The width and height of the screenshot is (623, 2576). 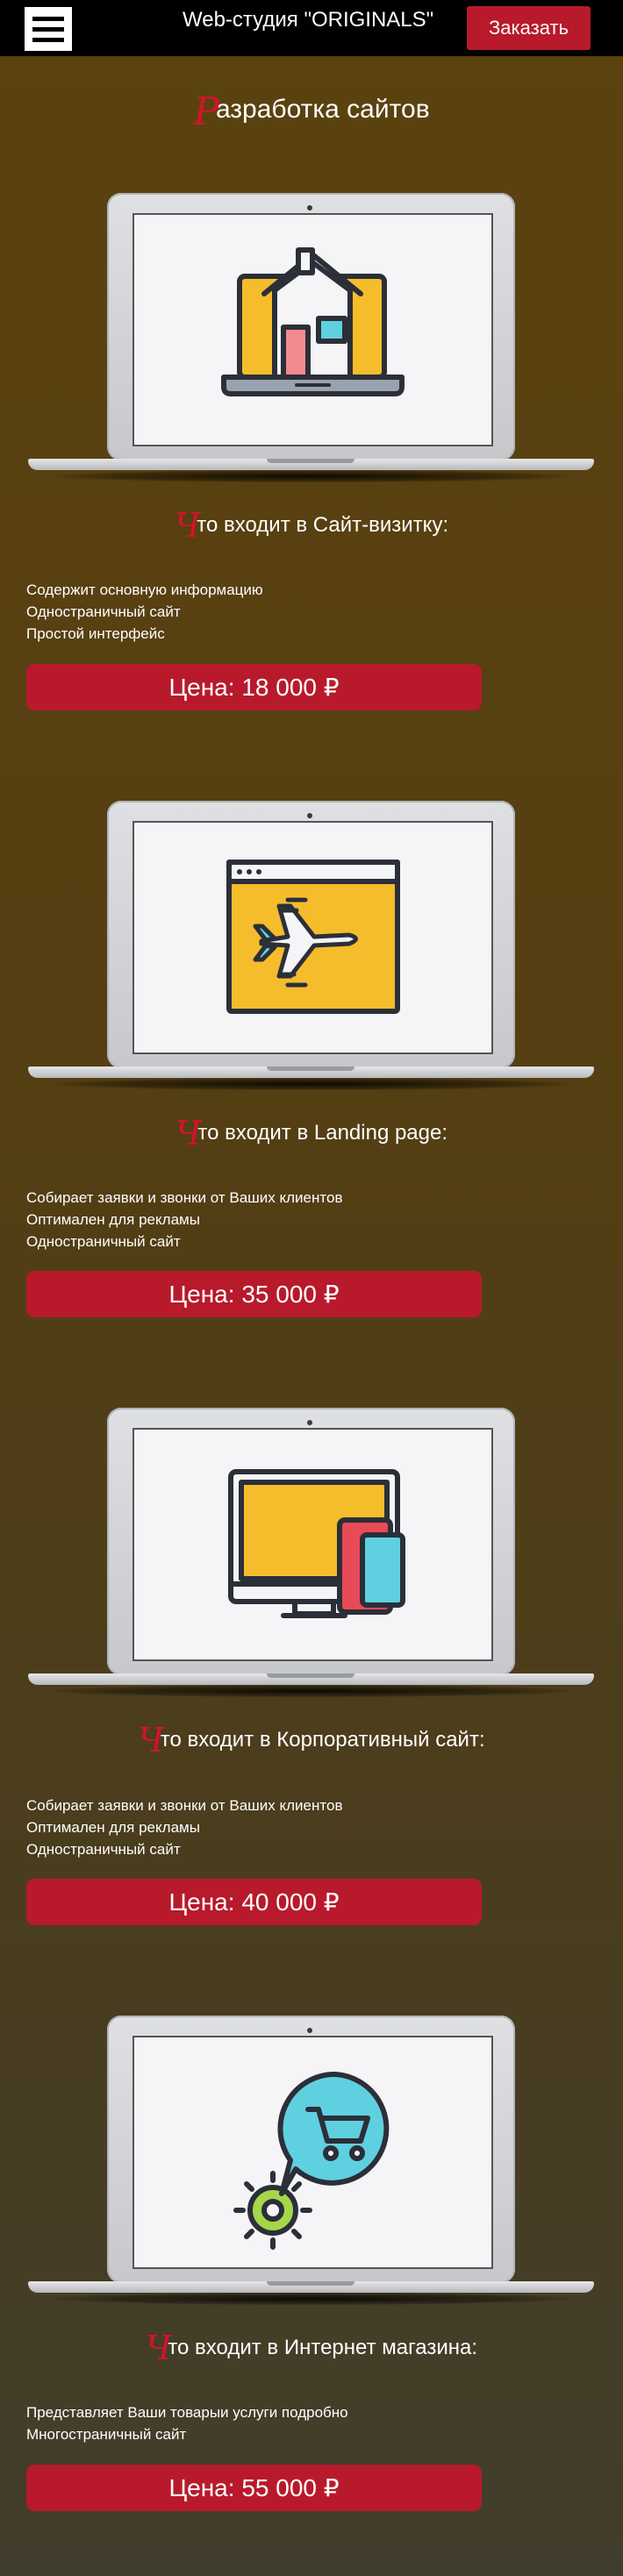 What do you see at coordinates (144, 590) in the screenshot?
I see `list-item: Содержит основную информацию` at bounding box center [144, 590].